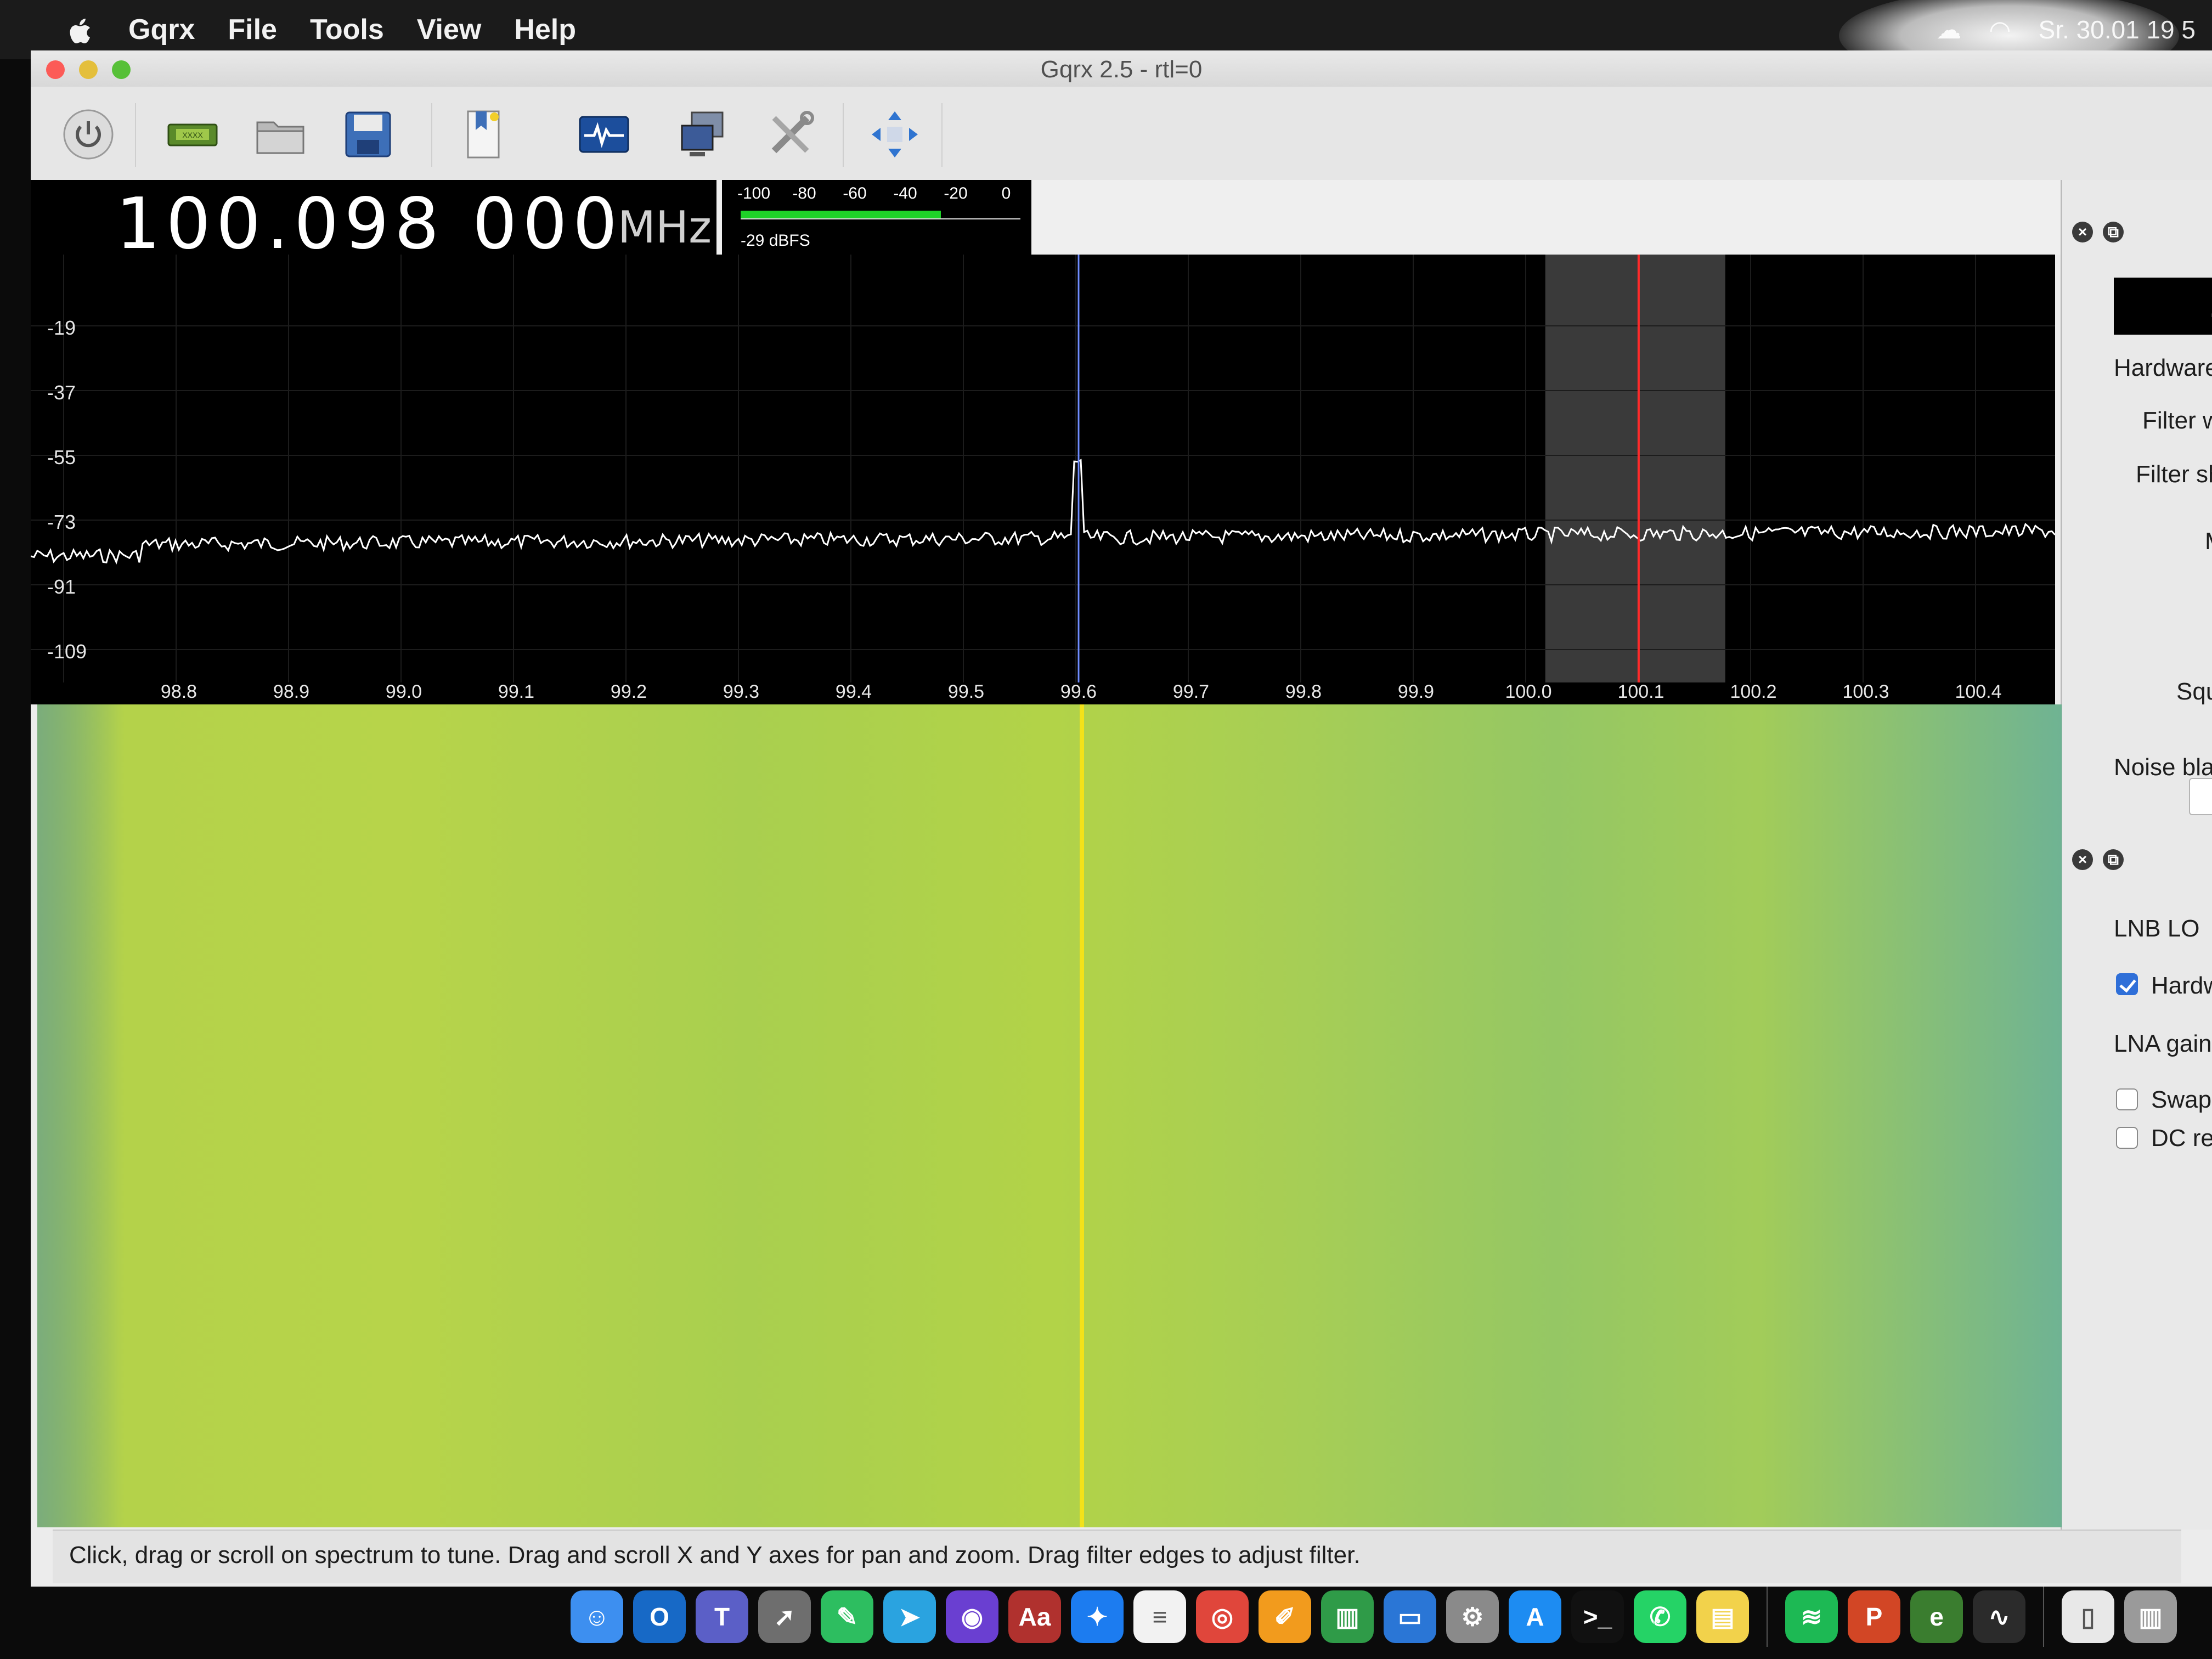 This screenshot has width=2212, height=1659. What do you see at coordinates (1999, 1617) in the screenshot?
I see `activity-monitor-icon: ∿` at bounding box center [1999, 1617].